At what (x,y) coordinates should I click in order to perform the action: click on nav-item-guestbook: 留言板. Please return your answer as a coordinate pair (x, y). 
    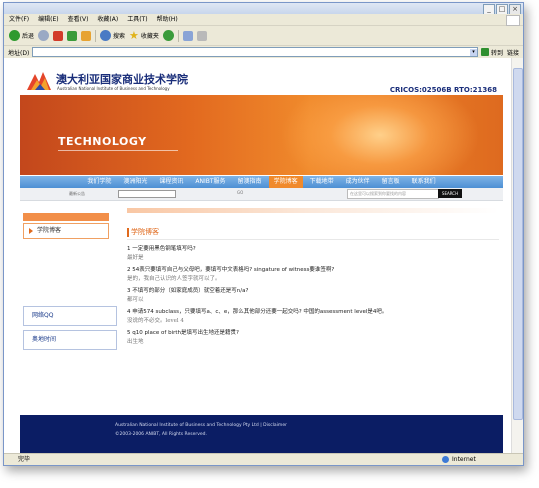
    Looking at the image, I should click on (391, 182).